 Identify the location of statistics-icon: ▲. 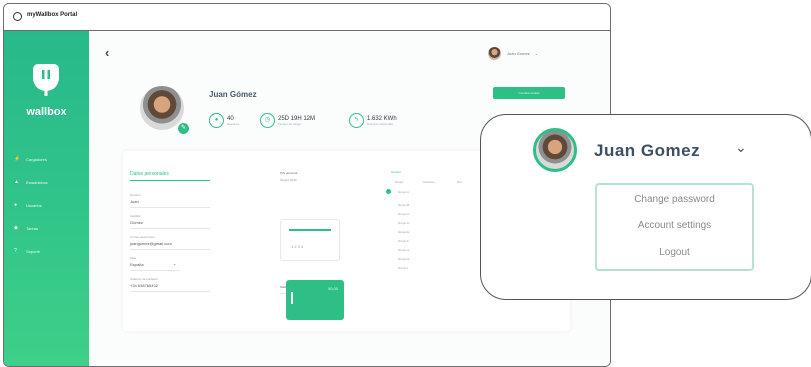
(16, 181).